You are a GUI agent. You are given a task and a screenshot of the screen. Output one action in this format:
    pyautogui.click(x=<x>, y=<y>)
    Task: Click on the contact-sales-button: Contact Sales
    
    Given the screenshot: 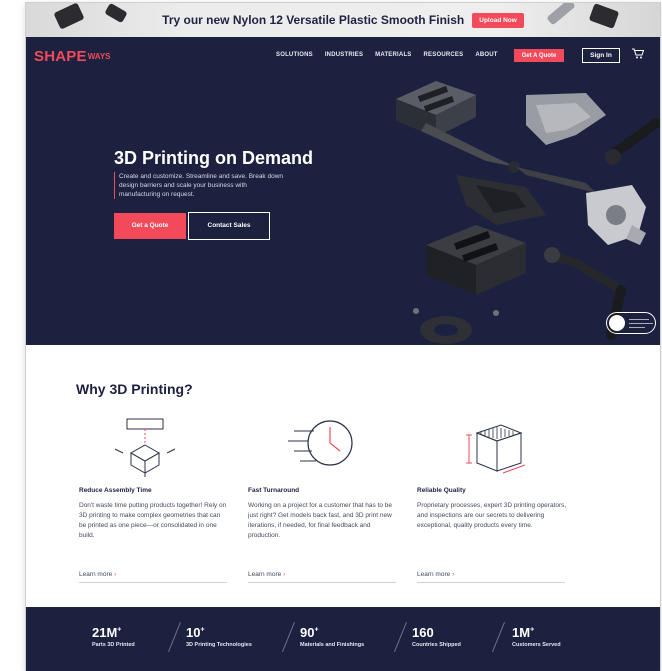 What is the action you would take?
    pyautogui.click(x=229, y=226)
    